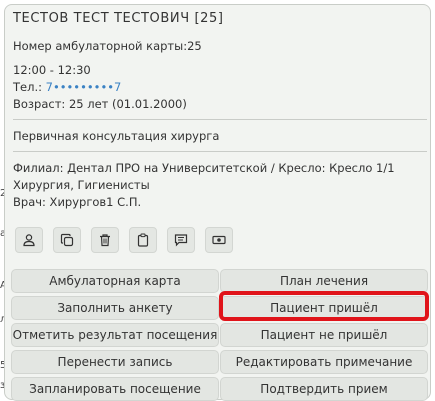 This screenshot has height=401, width=435. I want to click on delete-button, so click(105, 240).